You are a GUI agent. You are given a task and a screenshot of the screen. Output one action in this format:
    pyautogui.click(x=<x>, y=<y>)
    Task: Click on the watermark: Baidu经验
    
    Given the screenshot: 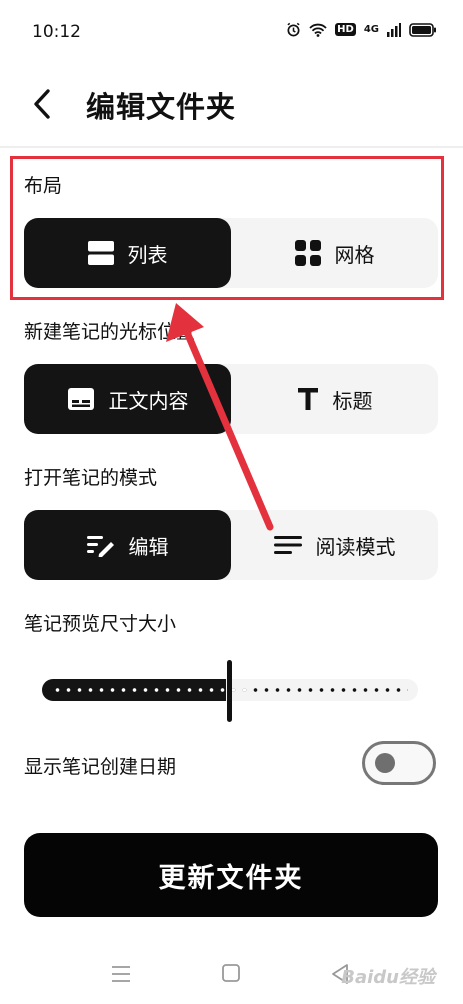 What is the action you would take?
    pyautogui.click(x=388, y=977)
    